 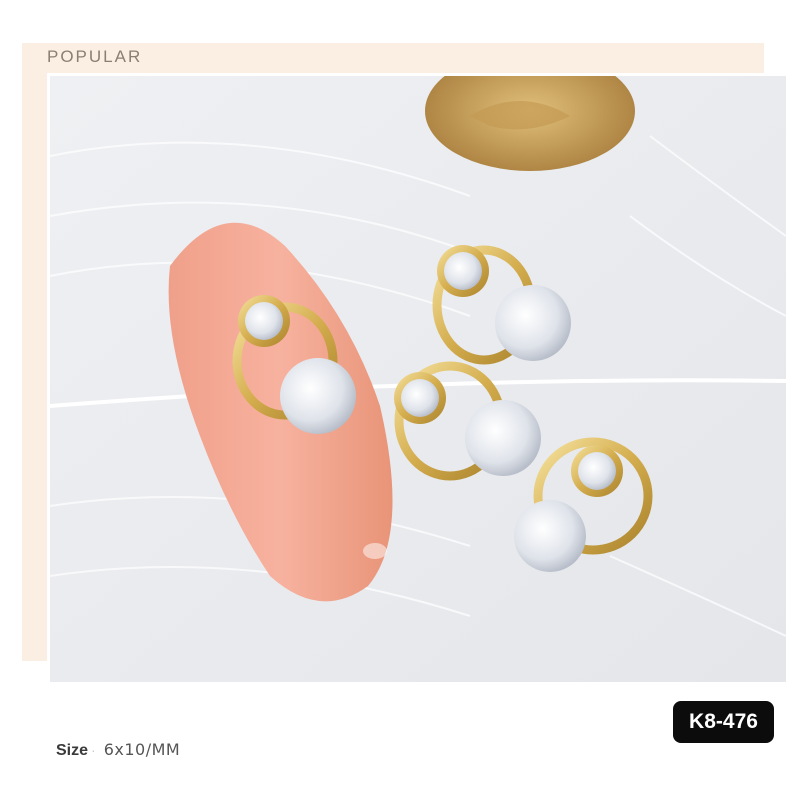 I want to click on section-title: POPULAR, so click(x=95, y=56).